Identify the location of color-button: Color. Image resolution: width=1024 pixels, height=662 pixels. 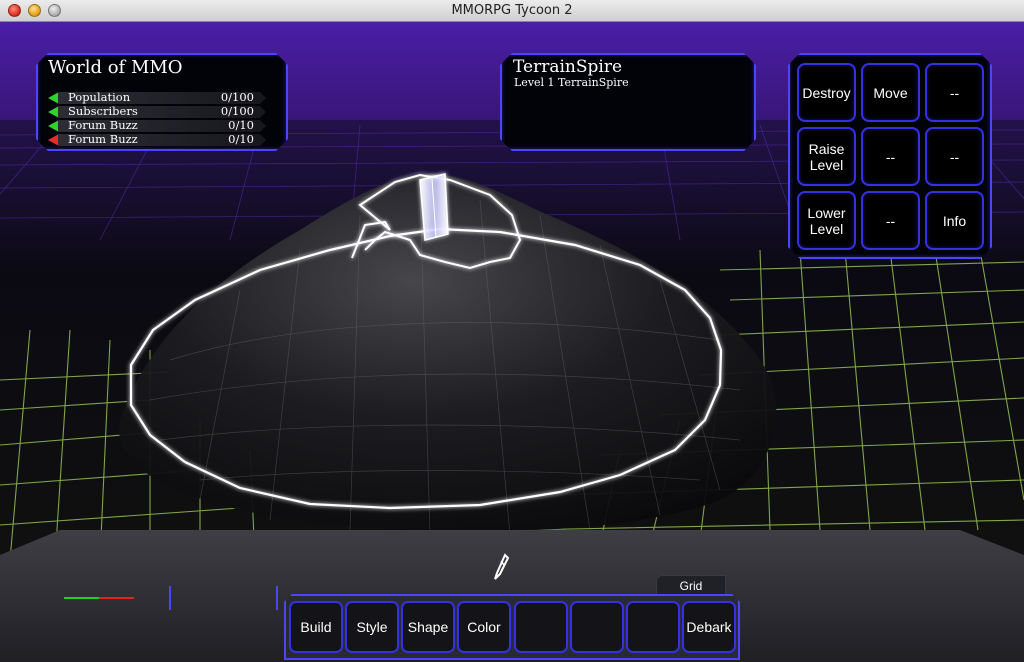
(484, 627).